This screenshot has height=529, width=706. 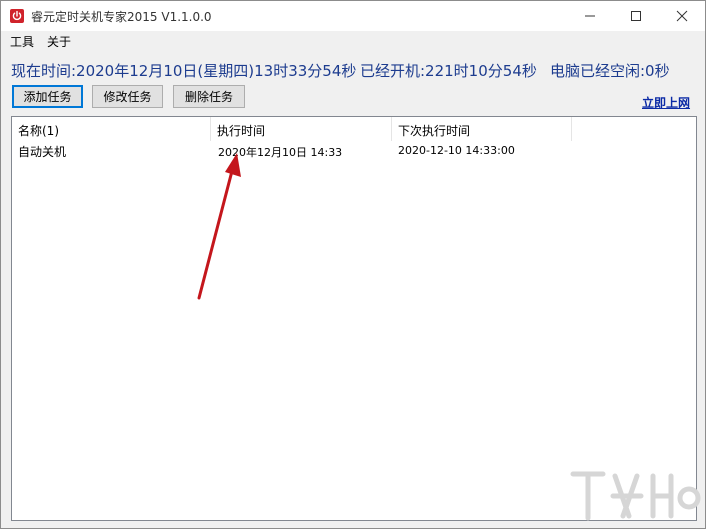 What do you see at coordinates (209, 96) in the screenshot?
I see `delete-task-button: 删除任务` at bounding box center [209, 96].